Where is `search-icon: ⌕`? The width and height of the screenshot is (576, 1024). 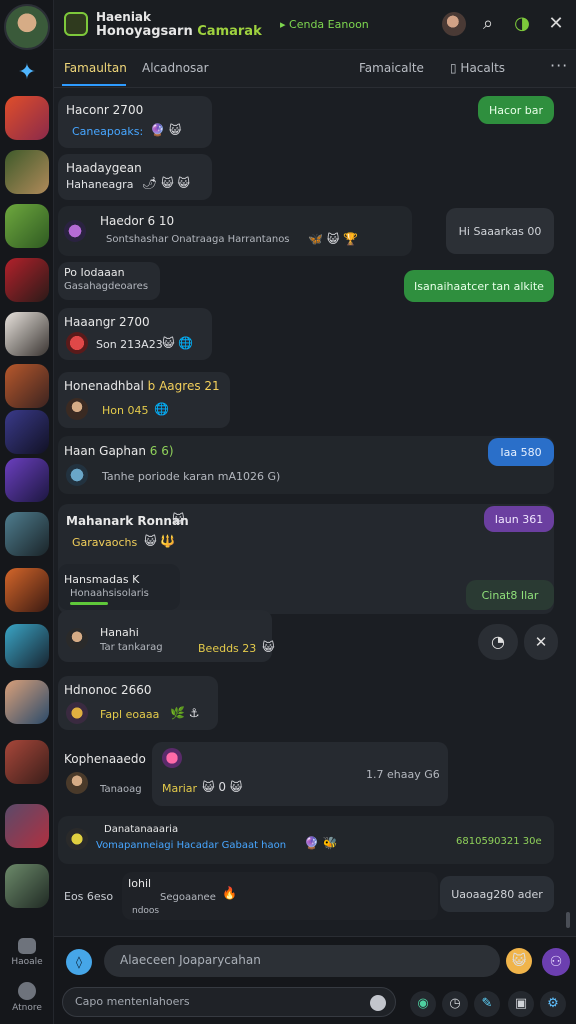 search-icon: ⌕ is located at coordinates (488, 24).